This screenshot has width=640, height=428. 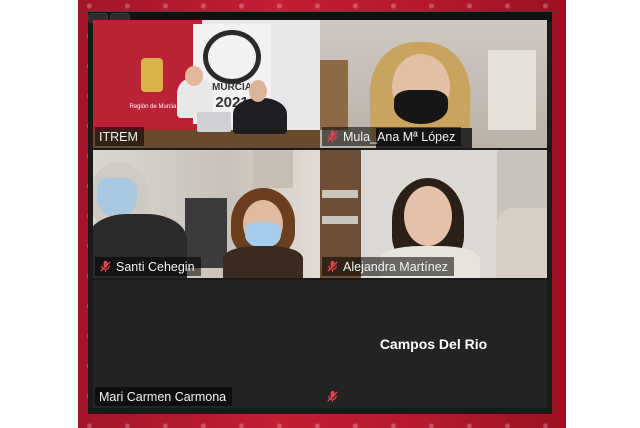 What do you see at coordinates (153, 107) in the screenshot?
I see `banner-region-text: Región de Murcia` at bounding box center [153, 107].